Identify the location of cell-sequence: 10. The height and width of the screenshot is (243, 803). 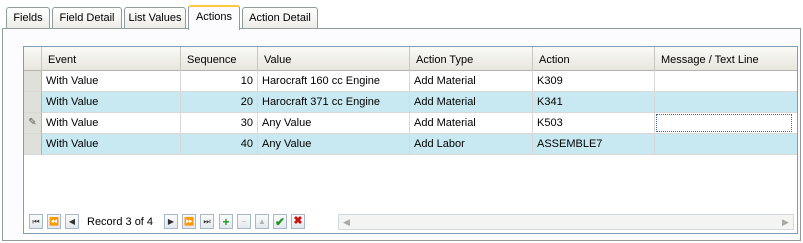
(219, 81).